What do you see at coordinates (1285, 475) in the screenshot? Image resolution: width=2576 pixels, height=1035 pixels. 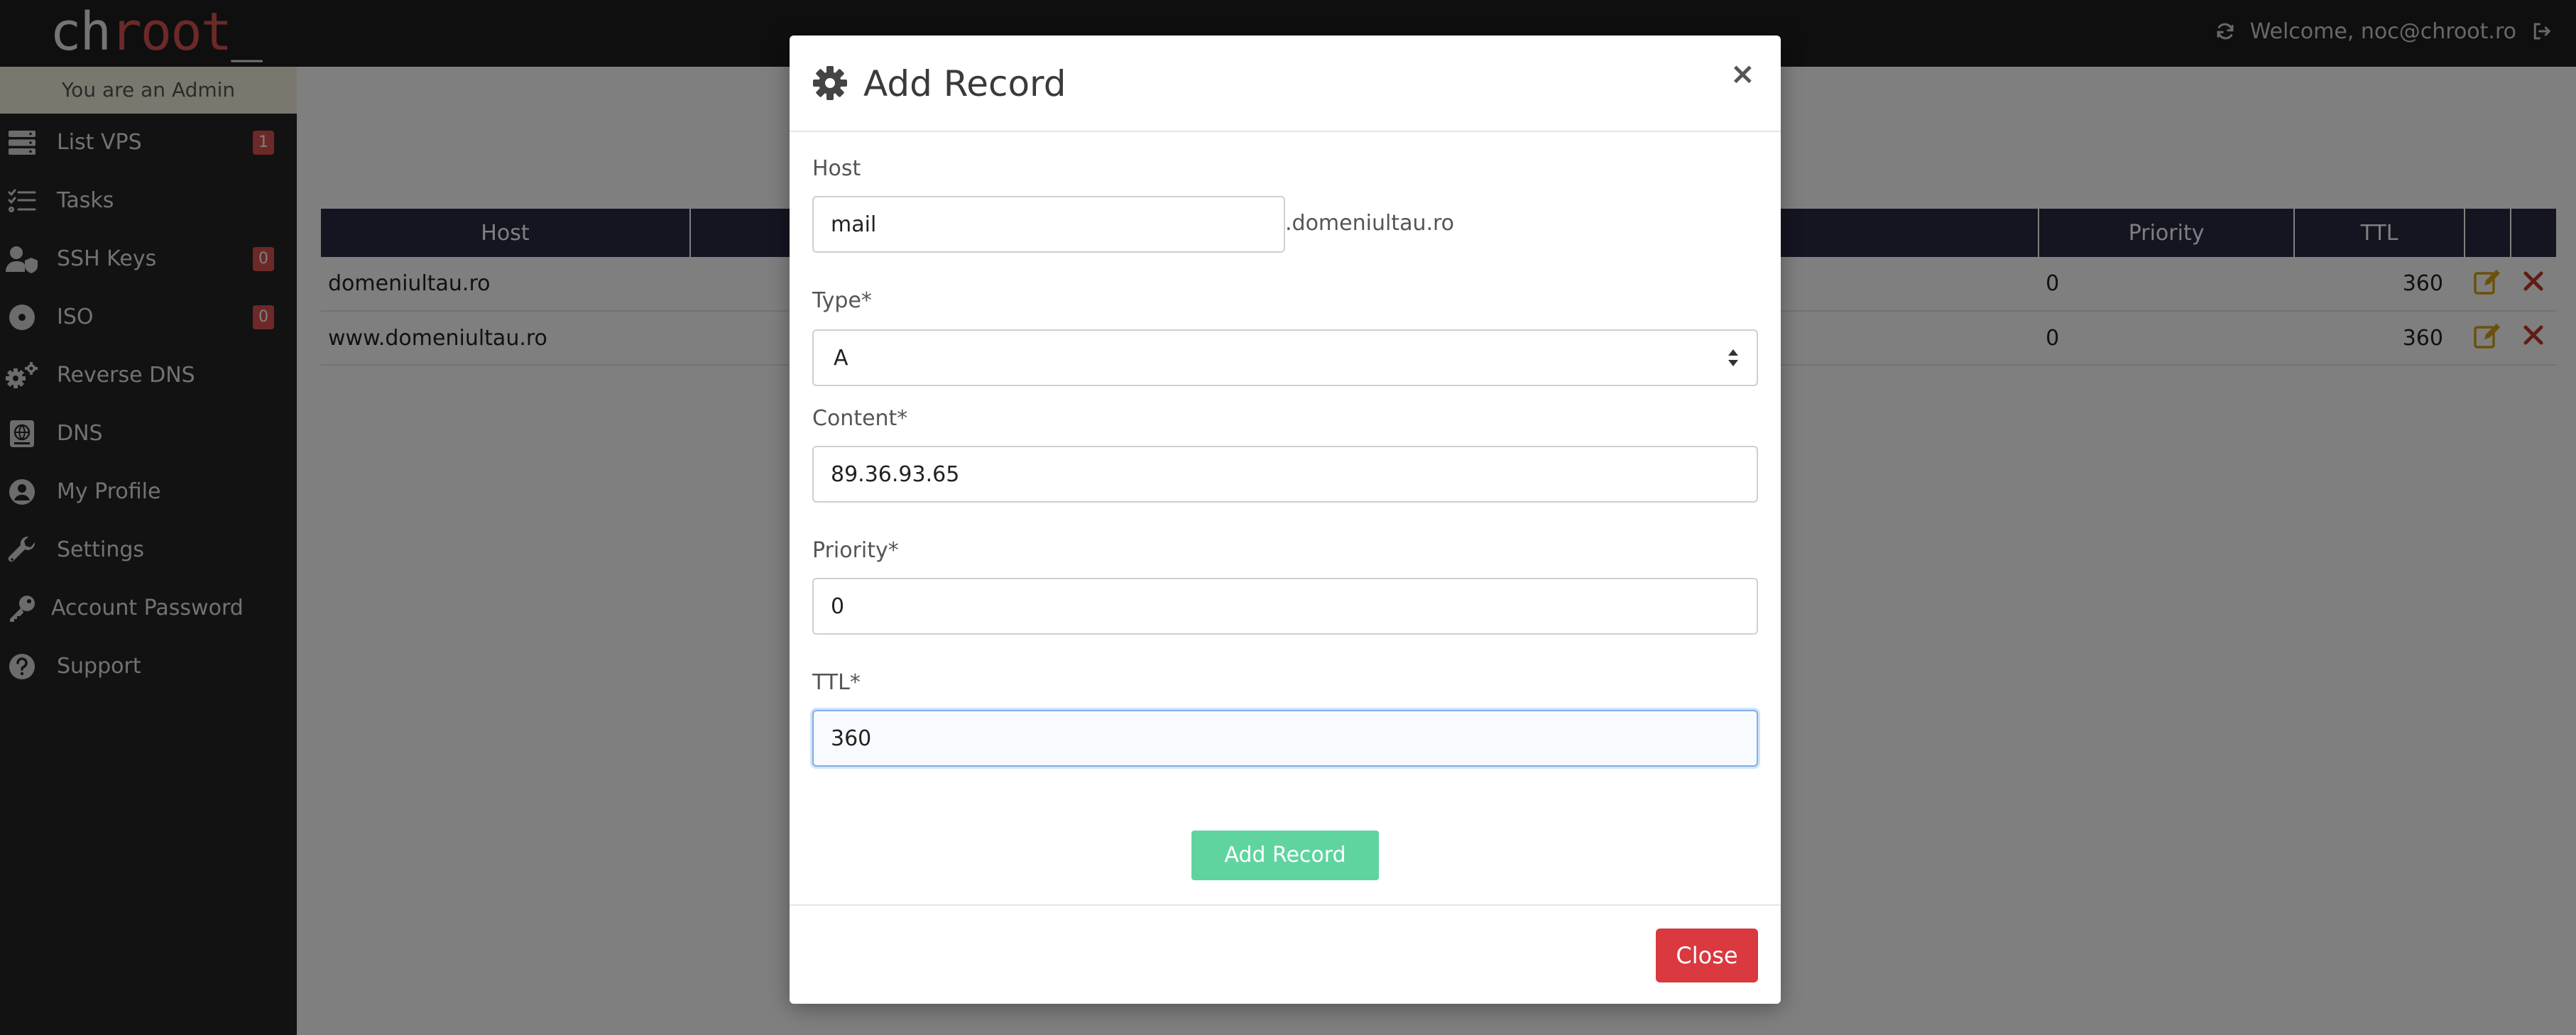 I see `content-input` at bounding box center [1285, 475].